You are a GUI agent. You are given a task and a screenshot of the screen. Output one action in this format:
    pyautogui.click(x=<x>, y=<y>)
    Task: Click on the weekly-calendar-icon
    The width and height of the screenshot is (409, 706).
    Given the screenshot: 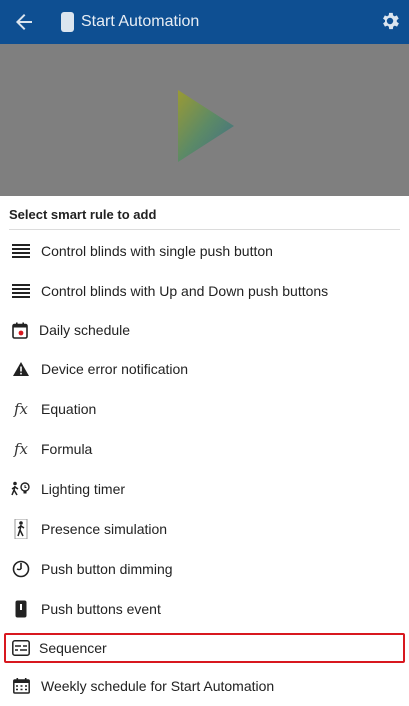 What is the action you would take?
    pyautogui.click(x=21, y=686)
    